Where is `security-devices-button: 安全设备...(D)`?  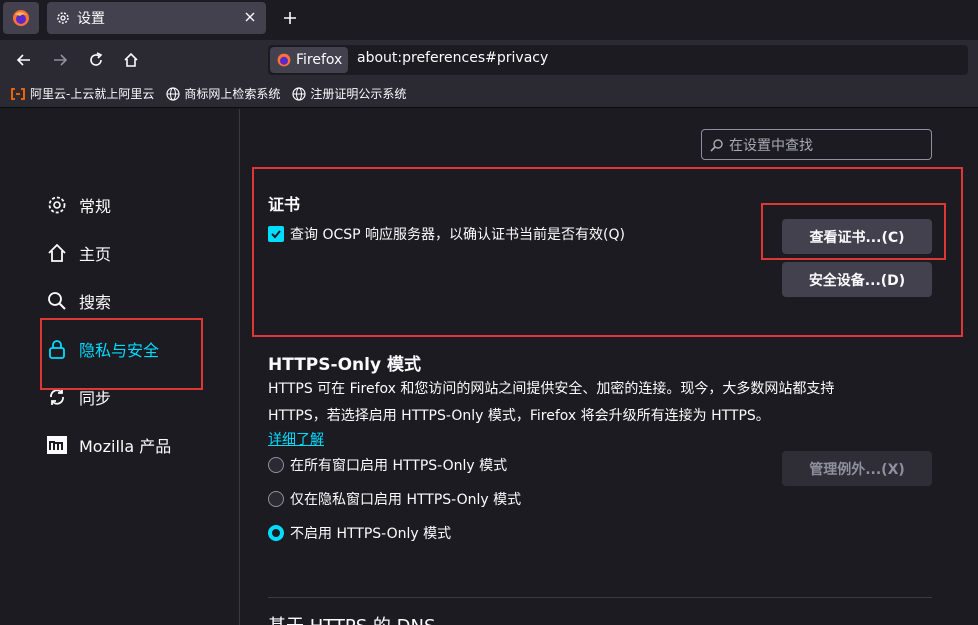 security-devices-button: 安全设备...(D) is located at coordinates (857, 279).